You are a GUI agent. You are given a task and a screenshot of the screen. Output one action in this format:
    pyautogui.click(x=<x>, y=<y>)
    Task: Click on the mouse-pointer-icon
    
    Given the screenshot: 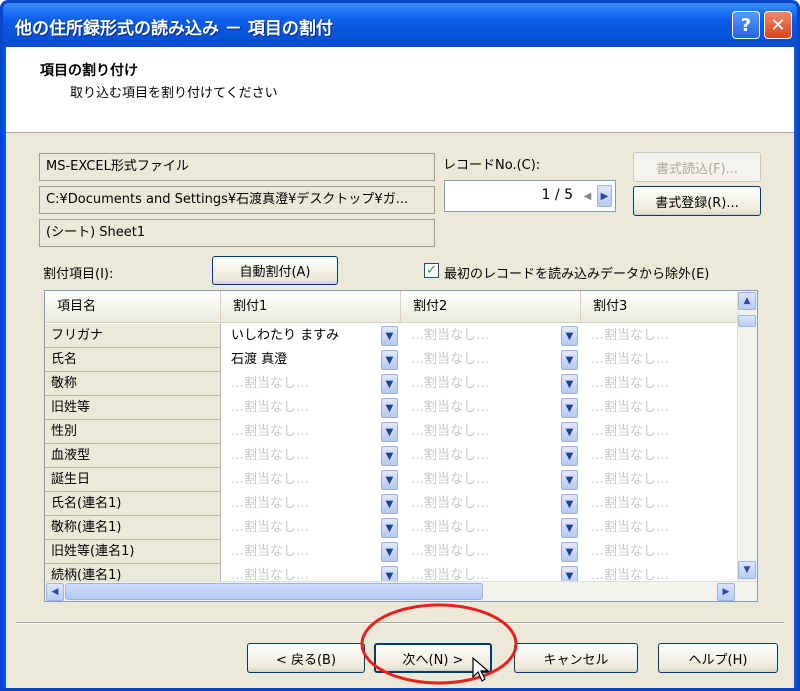 What is the action you would take?
    pyautogui.click(x=481, y=669)
    